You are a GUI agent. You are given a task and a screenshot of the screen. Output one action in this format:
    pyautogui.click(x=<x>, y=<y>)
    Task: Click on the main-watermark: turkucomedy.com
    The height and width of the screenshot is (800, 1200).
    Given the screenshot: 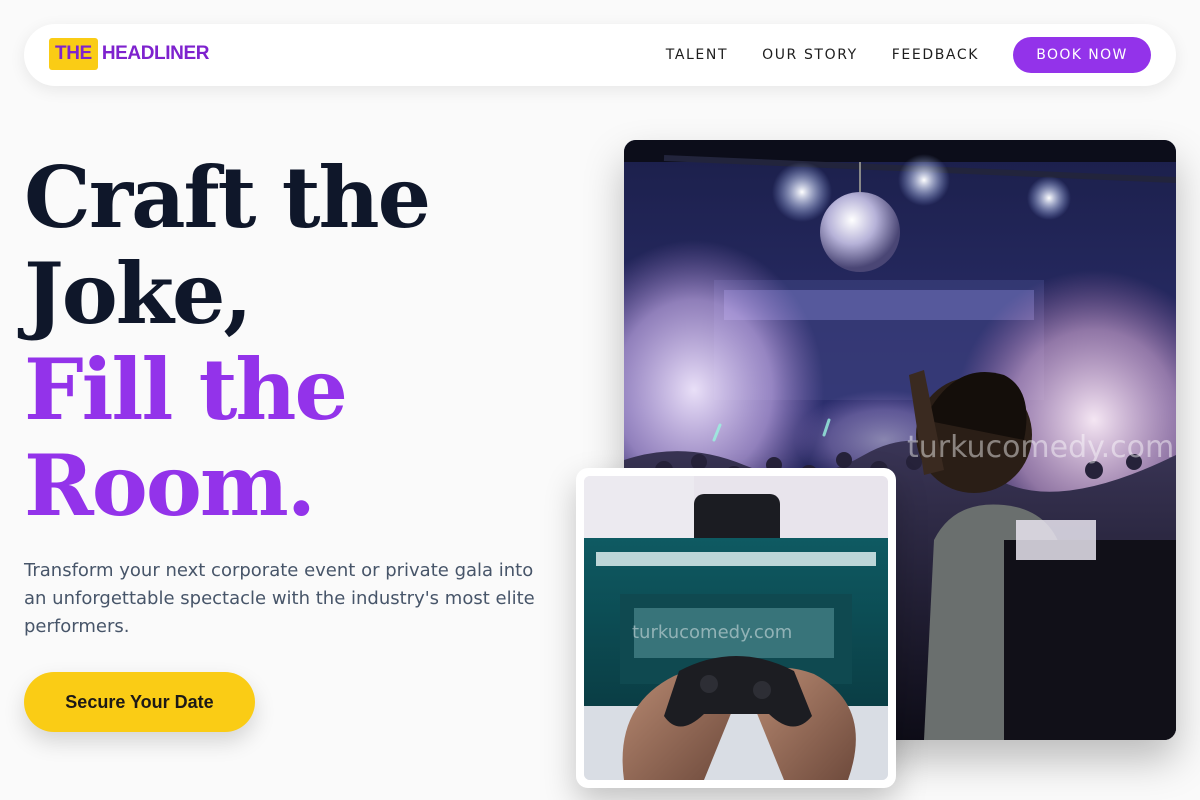 What is the action you would take?
    pyautogui.click(x=1040, y=447)
    